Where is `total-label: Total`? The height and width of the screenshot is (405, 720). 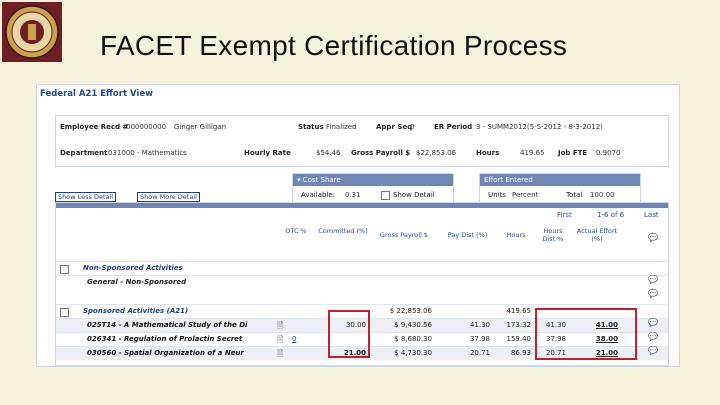 total-label: Total is located at coordinates (574, 195).